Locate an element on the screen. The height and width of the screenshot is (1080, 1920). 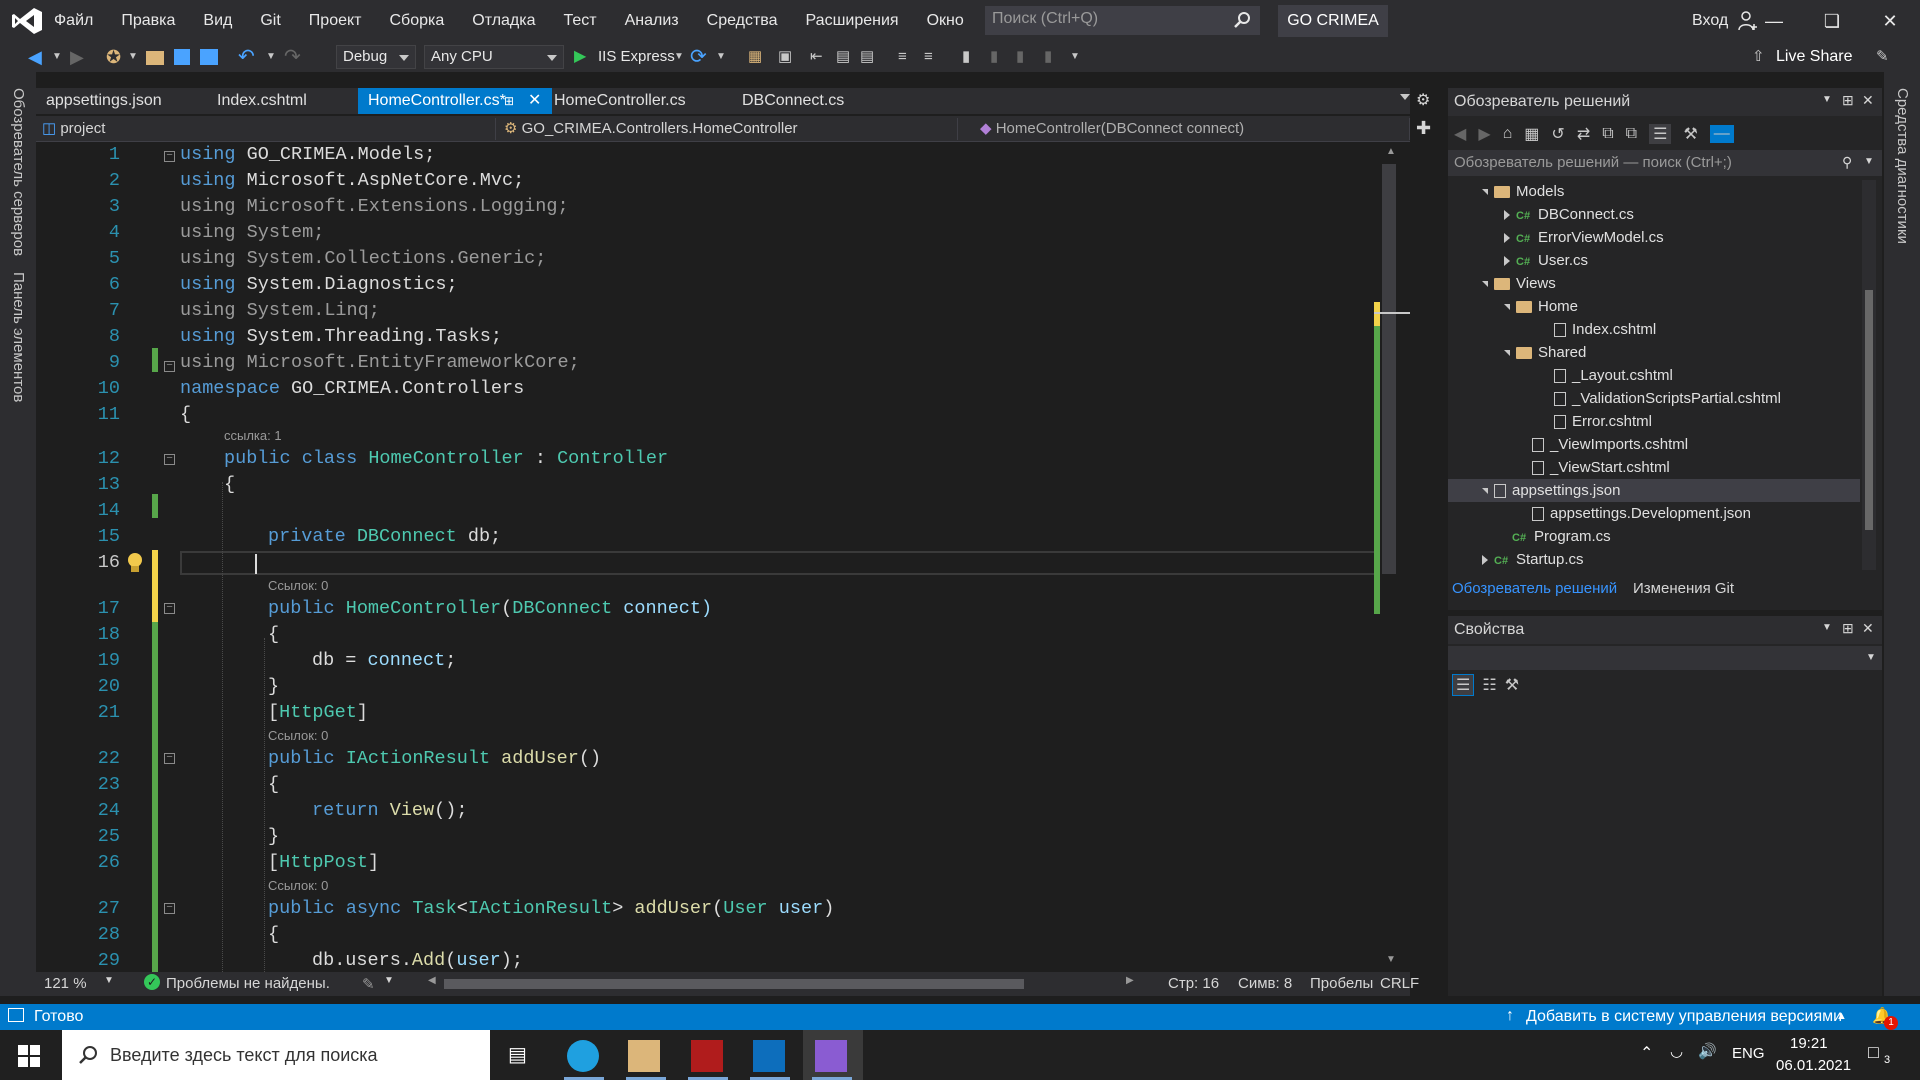
indent-icon: ≡ is located at coordinates (902, 57).